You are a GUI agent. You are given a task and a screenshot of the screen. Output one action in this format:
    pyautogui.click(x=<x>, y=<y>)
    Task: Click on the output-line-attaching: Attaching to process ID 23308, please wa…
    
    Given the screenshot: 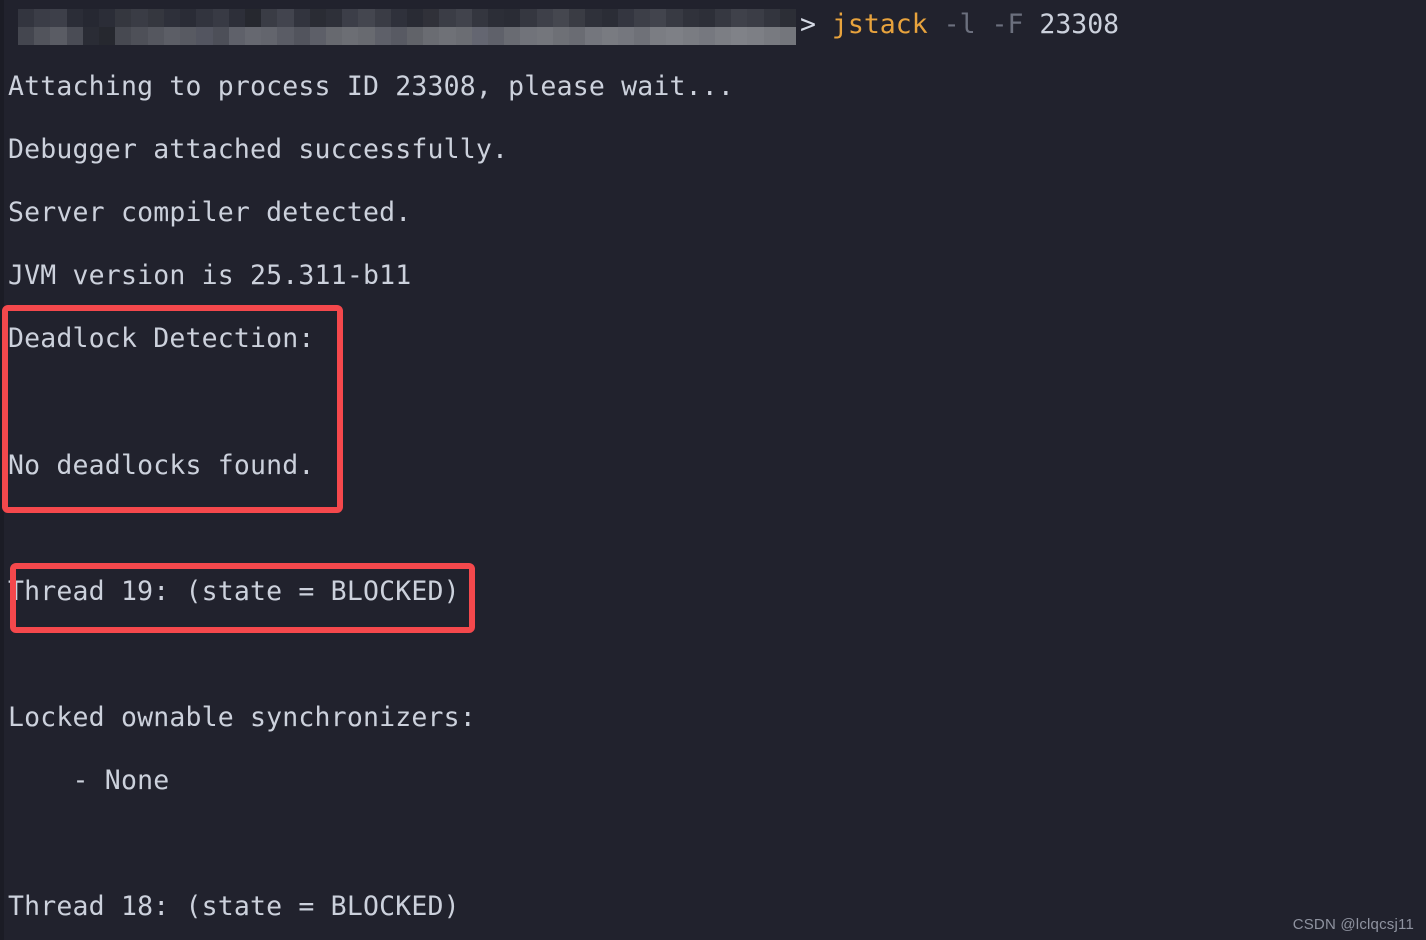 What is the action you would take?
    pyautogui.click(x=371, y=86)
    